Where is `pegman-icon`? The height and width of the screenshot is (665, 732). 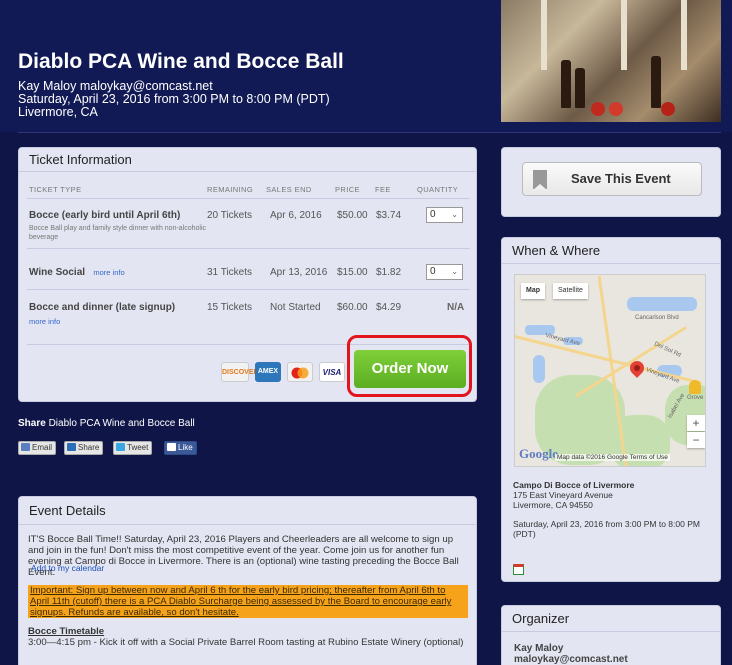
pegman-icon is located at coordinates (695, 387).